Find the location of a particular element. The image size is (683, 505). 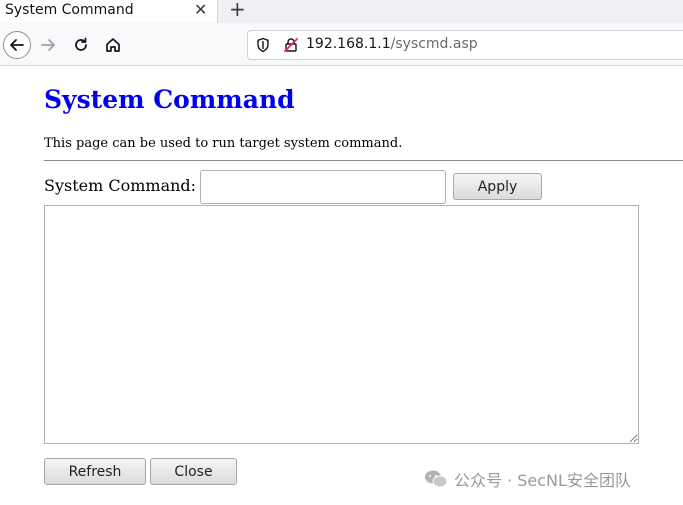

reload-icon is located at coordinates (81, 44).